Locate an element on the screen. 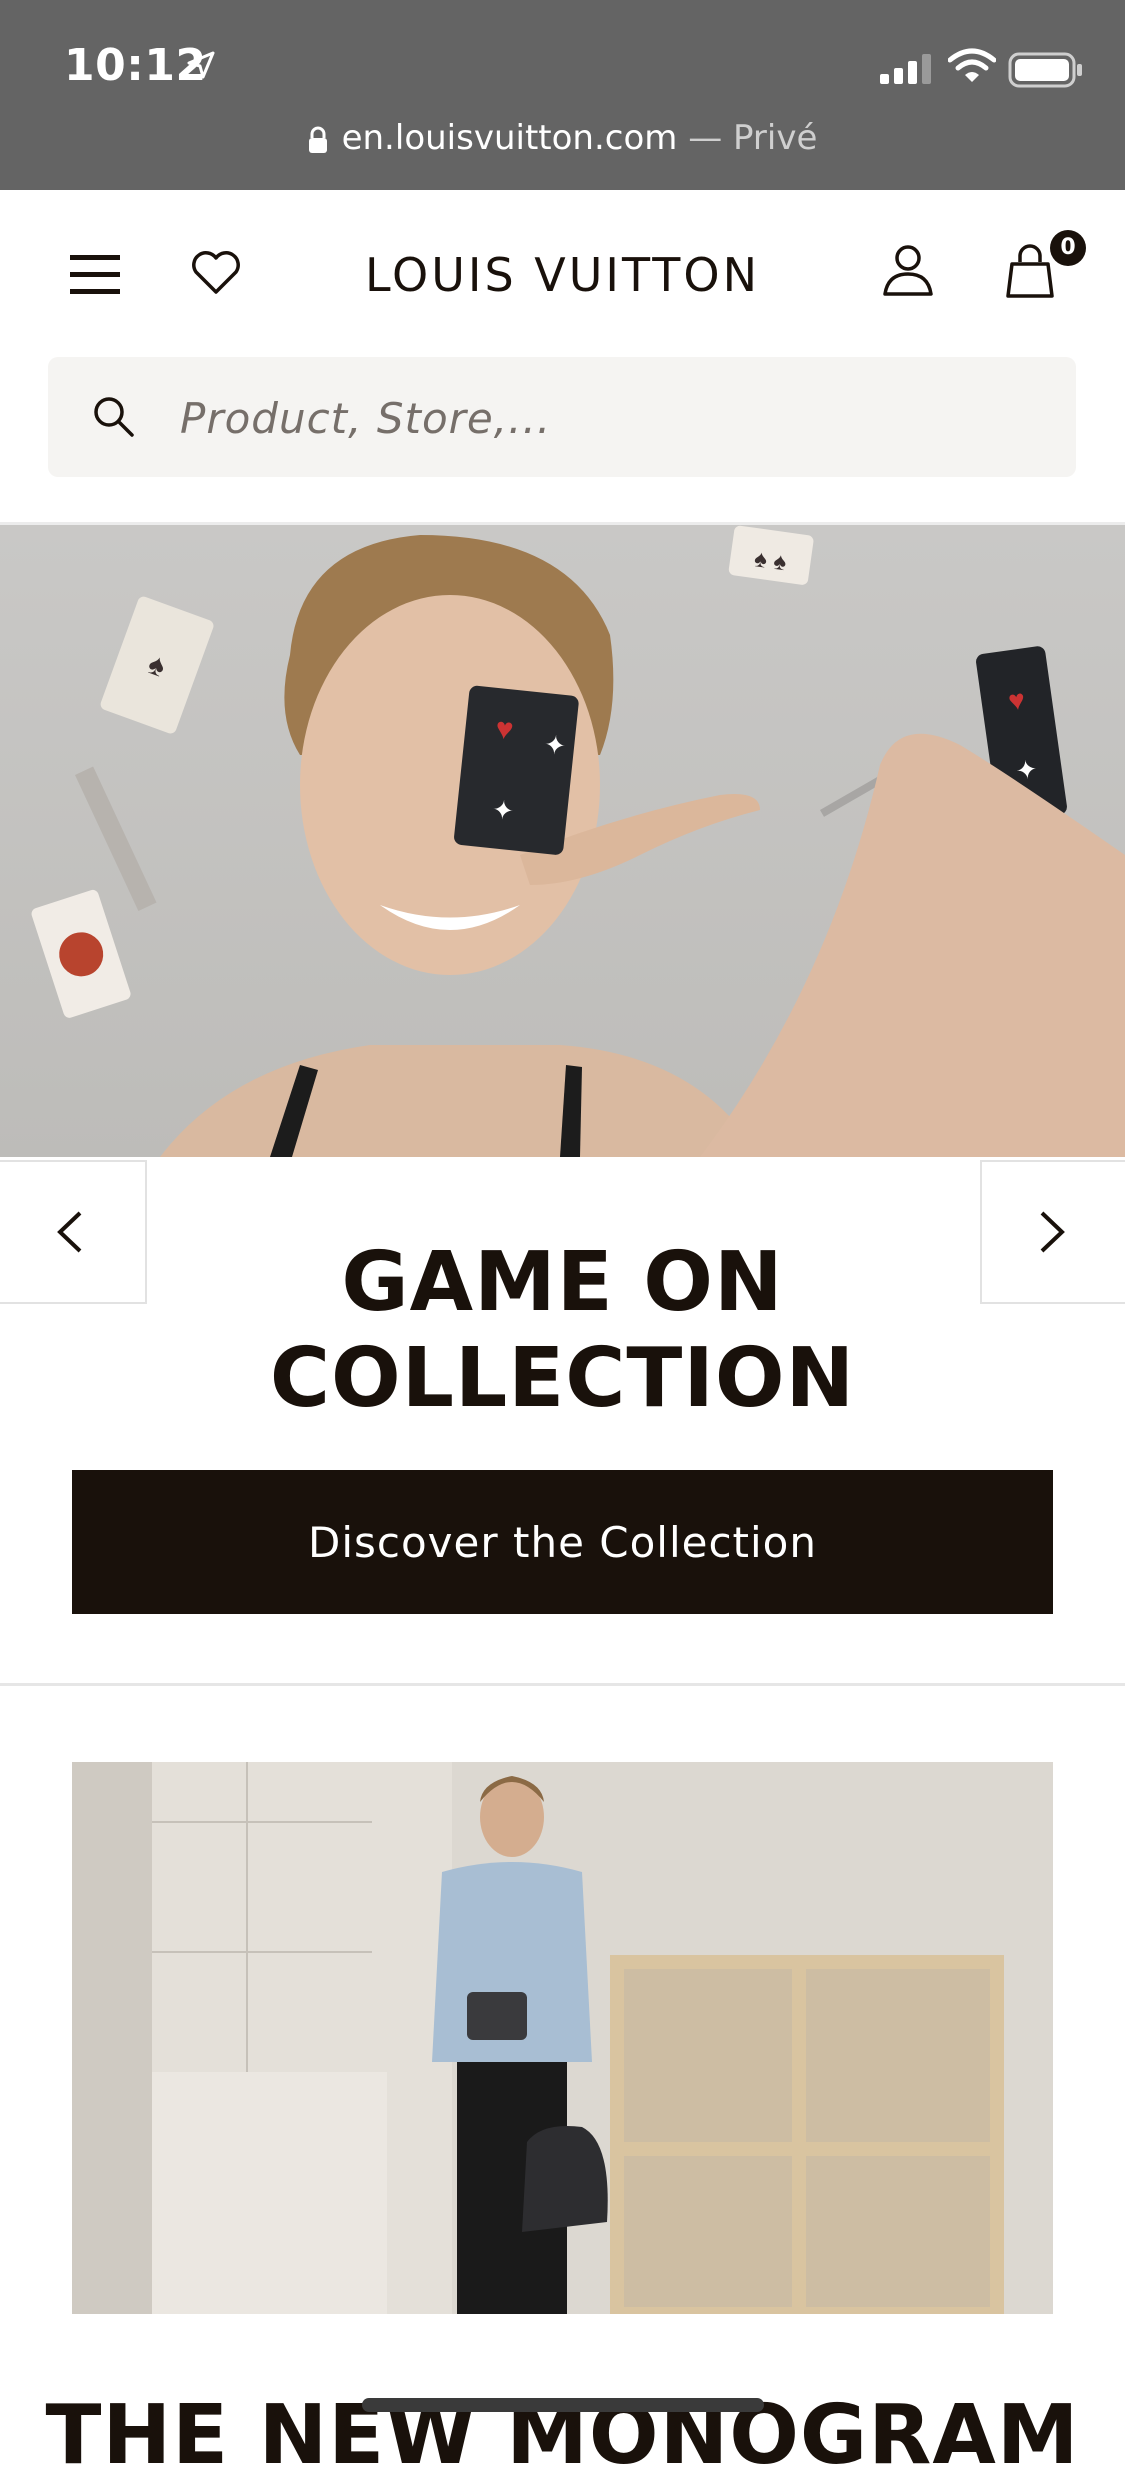 The image size is (1125, 2484). url-domain: en.louisvuitton.com is located at coordinates (509, 138).